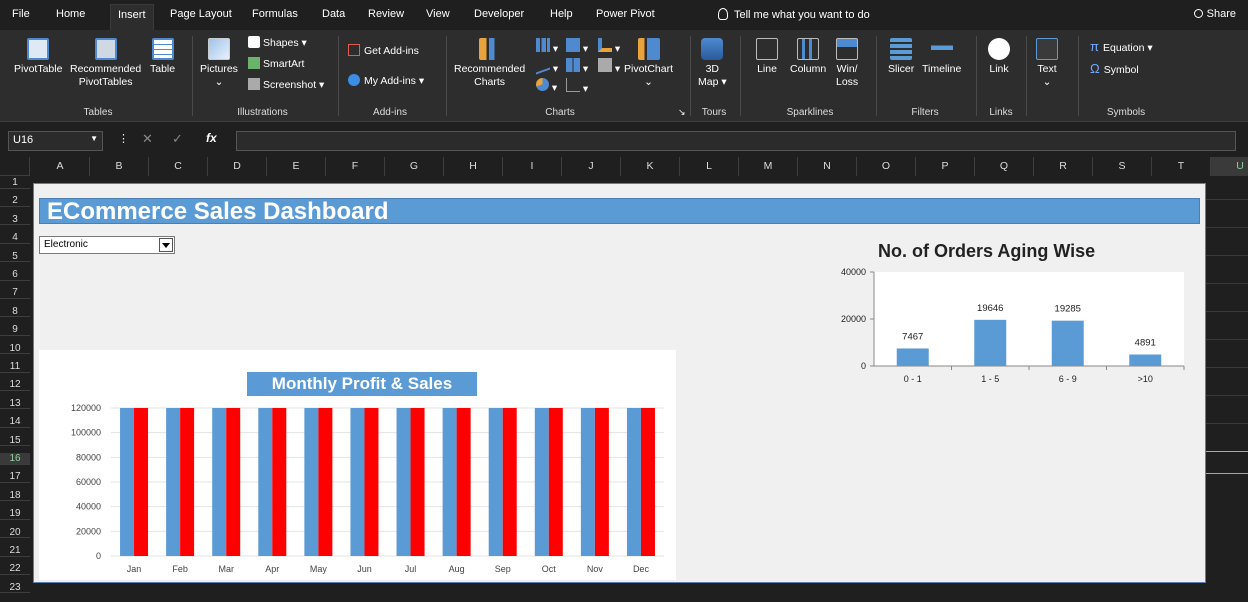  I want to click on pivotchart-button: PivotChart ⌄, so click(648, 63).